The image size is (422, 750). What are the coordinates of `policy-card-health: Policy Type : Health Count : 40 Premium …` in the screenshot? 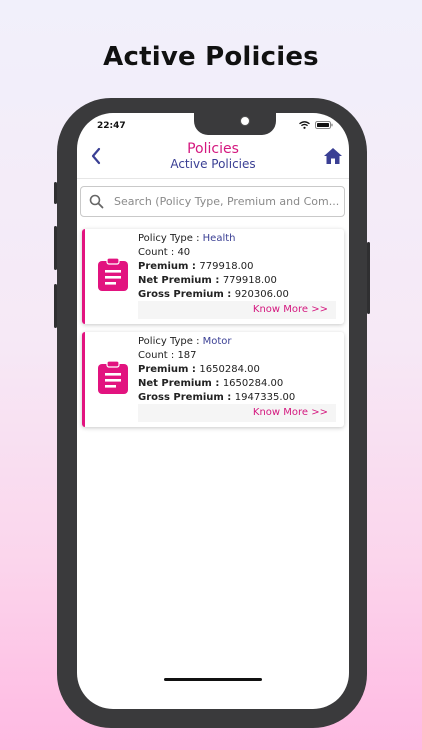 It's located at (213, 276).